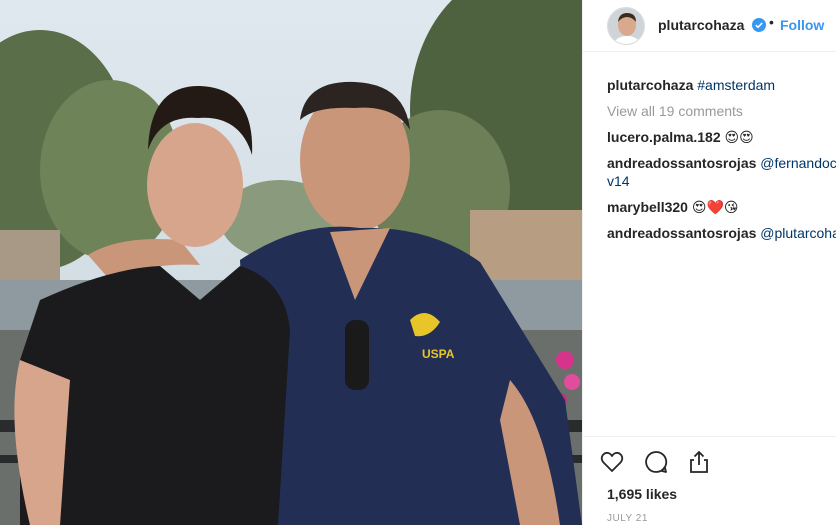 The height and width of the screenshot is (525, 836). Describe the element at coordinates (438, 354) in the screenshot. I see `polo-logo: USPA` at that location.